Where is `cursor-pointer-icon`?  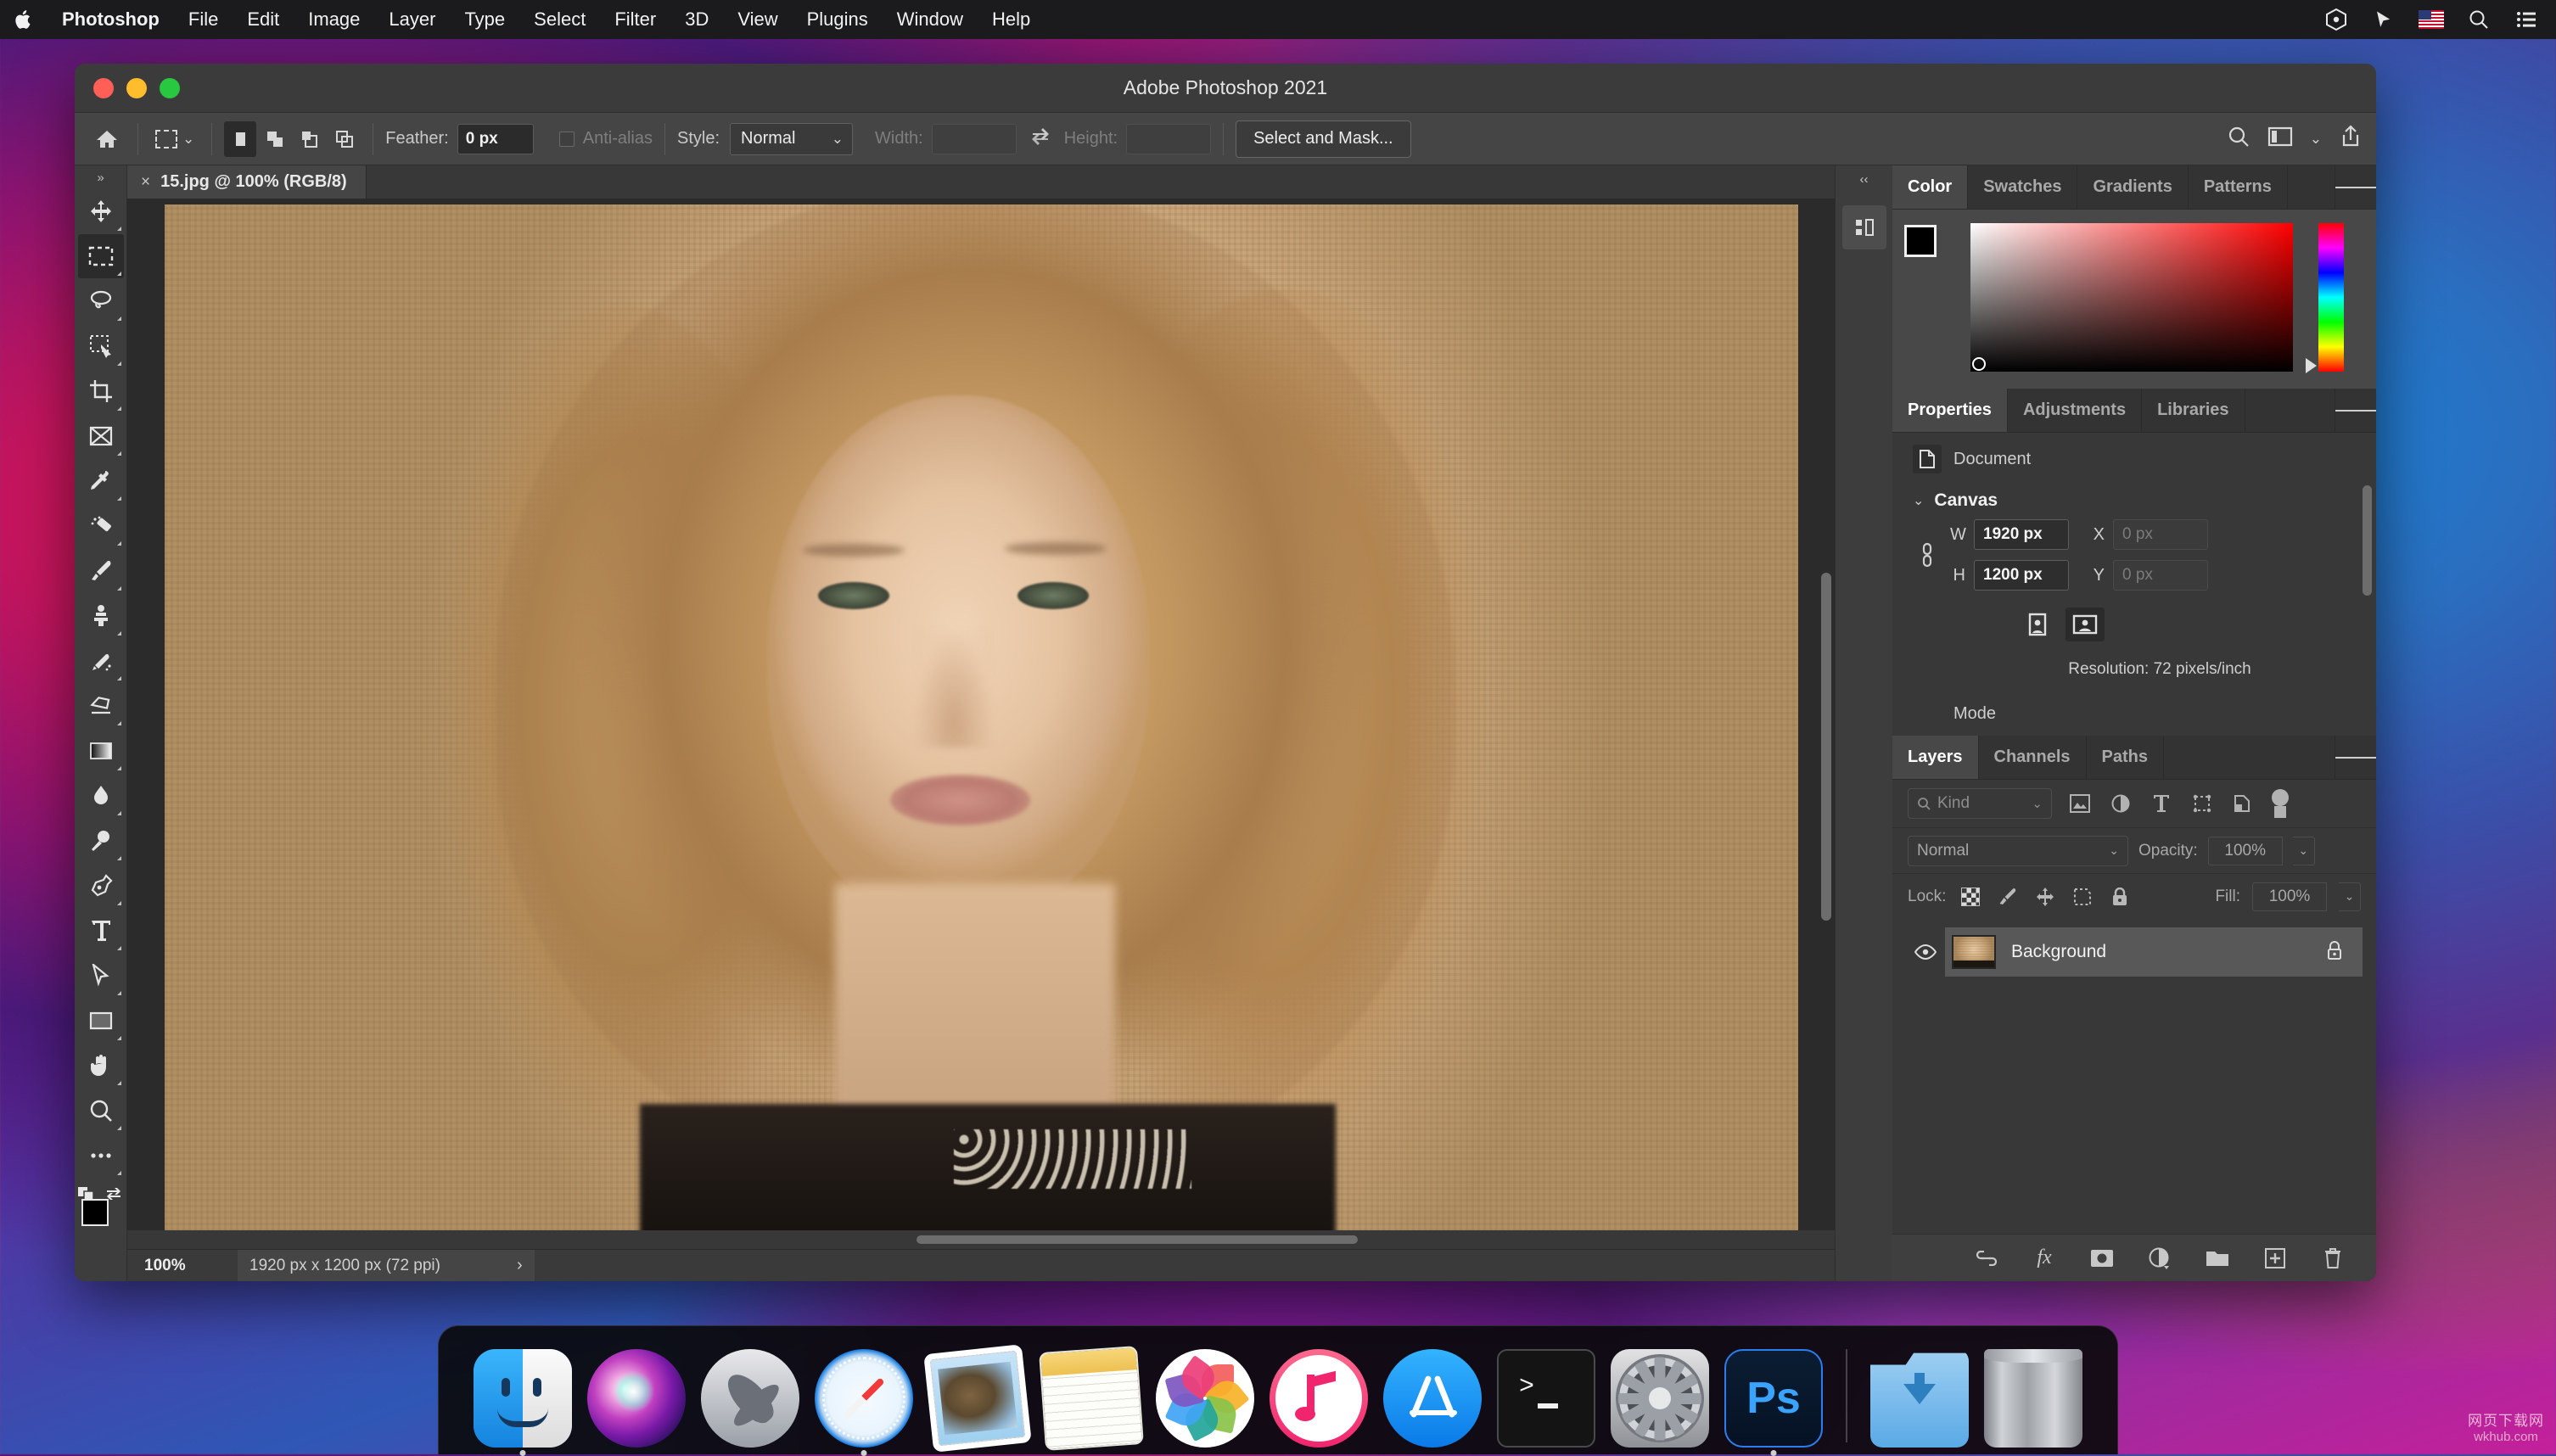
cursor-pointer-icon is located at coordinates (2383, 19).